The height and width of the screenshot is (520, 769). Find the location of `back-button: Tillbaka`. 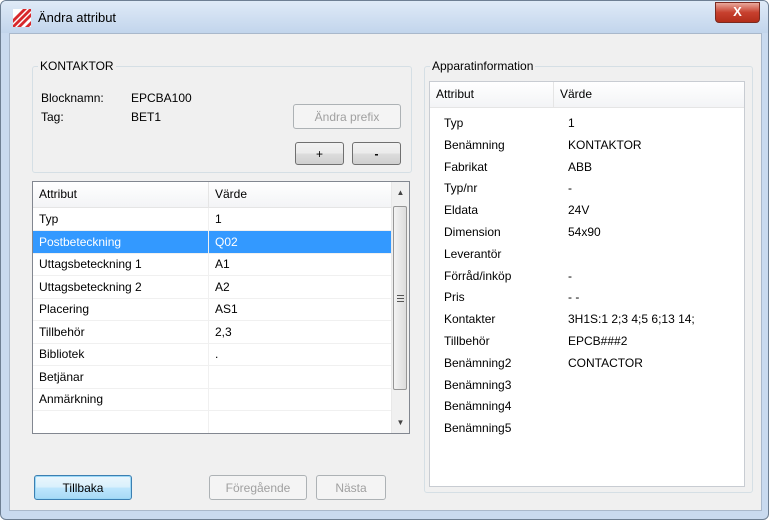

back-button: Tillbaka is located at coordinates (83, 487).